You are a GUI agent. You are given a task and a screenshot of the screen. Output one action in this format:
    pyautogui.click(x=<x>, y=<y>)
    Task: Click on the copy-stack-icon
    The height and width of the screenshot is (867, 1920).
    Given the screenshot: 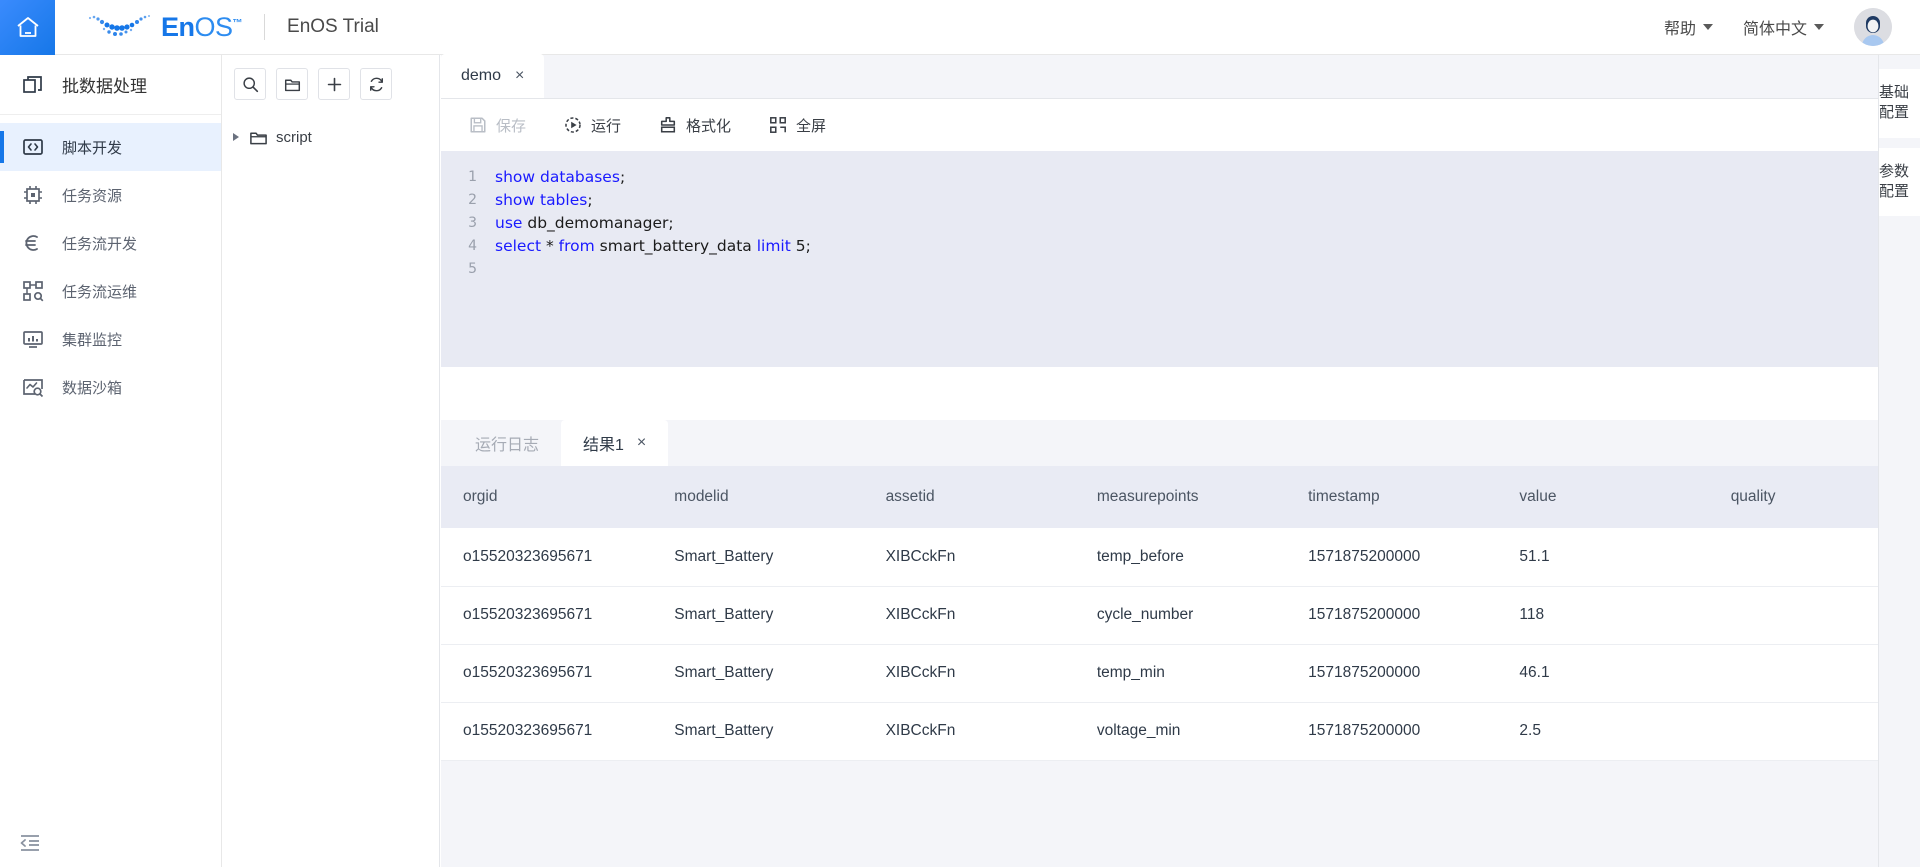 What is the action you would take?
    pyautogui.click(x=32, y=84)
    